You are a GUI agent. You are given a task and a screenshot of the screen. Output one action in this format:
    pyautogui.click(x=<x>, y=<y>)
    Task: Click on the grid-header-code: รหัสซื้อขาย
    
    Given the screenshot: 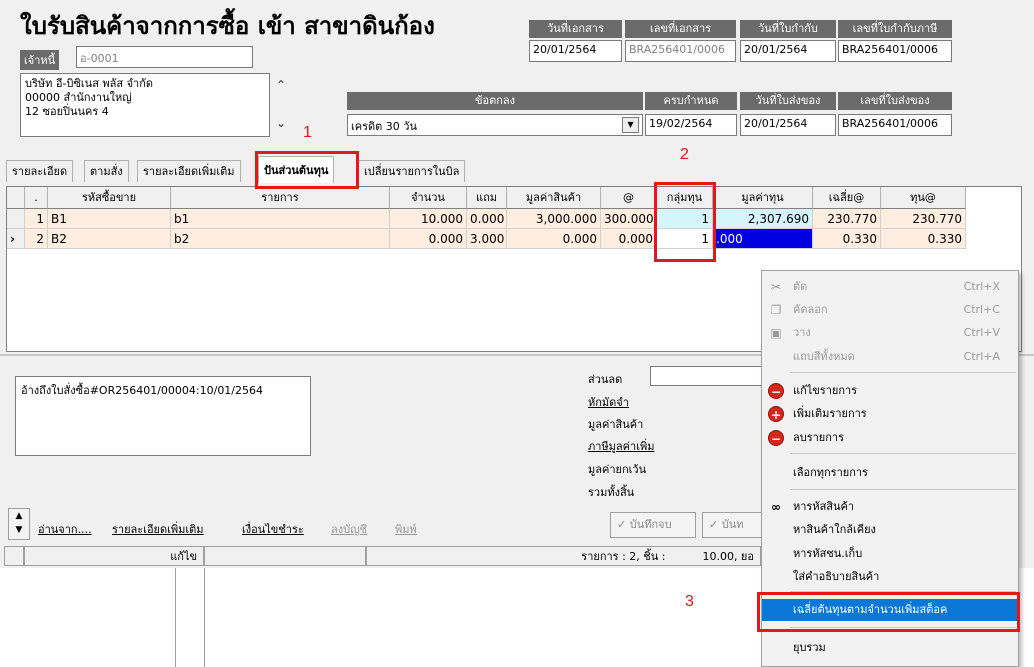 What is the action you would take?
    pyautogui.click(x=109, y=198)
    